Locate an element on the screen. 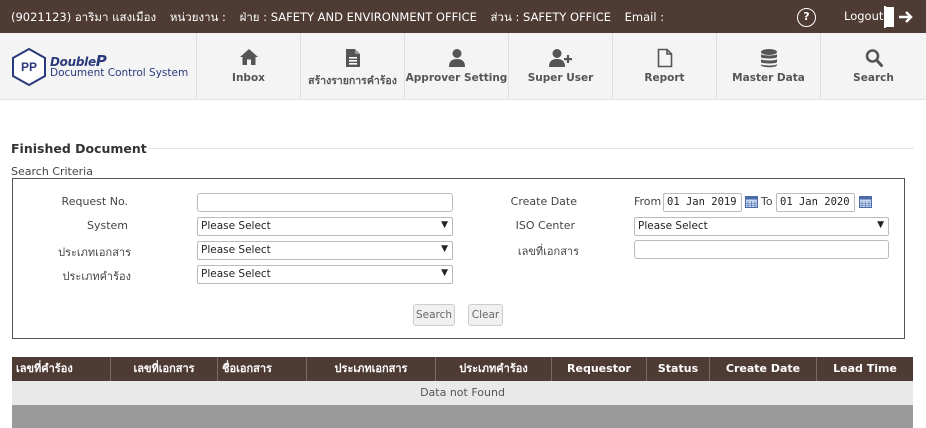 The width and height of the screenshot is (926, 428). user-name: (9021123) อาริมา แสงเมือง is located at coordinates (84, 17).